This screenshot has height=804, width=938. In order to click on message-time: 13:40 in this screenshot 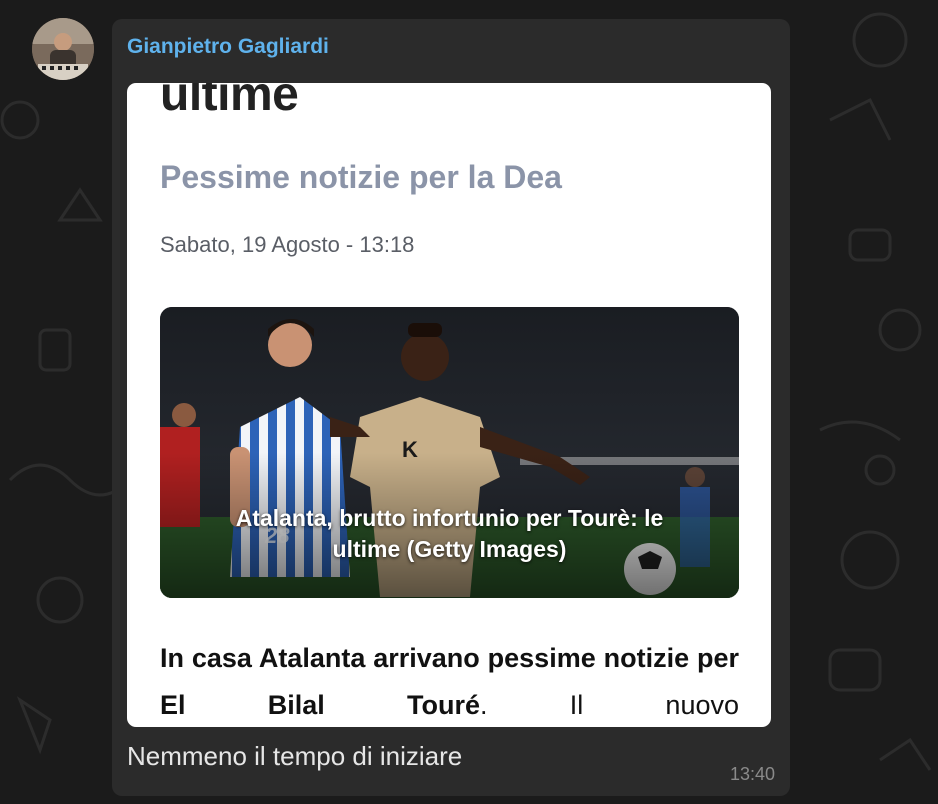, I will do `click(752, 774)`.